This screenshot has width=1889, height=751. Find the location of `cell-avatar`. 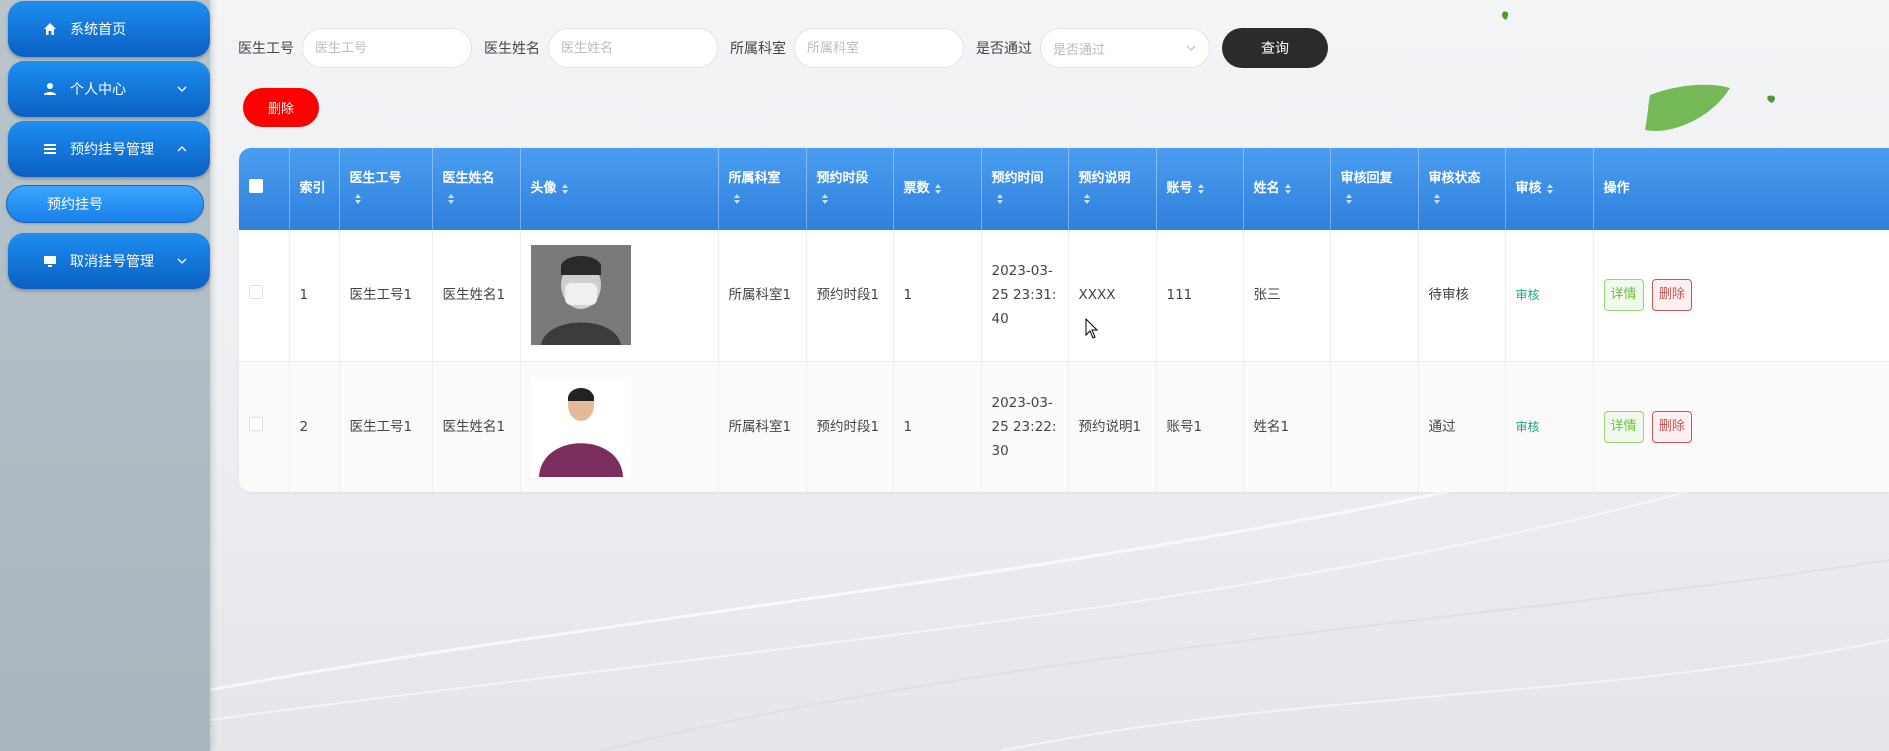

cell-avatar is located at coordinates (619, 296).